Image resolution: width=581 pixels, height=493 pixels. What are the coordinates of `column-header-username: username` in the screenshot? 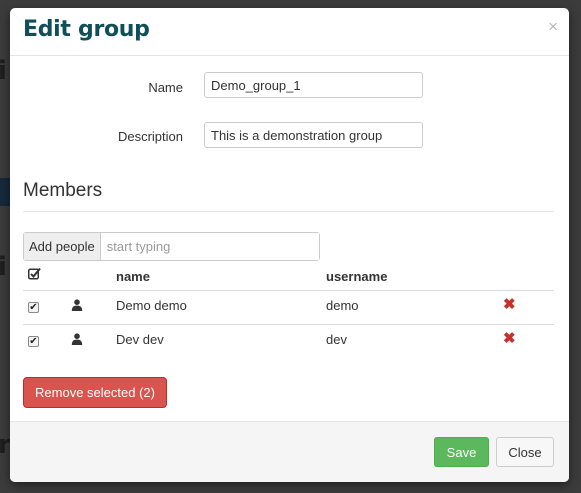 It's located at (356, 276).